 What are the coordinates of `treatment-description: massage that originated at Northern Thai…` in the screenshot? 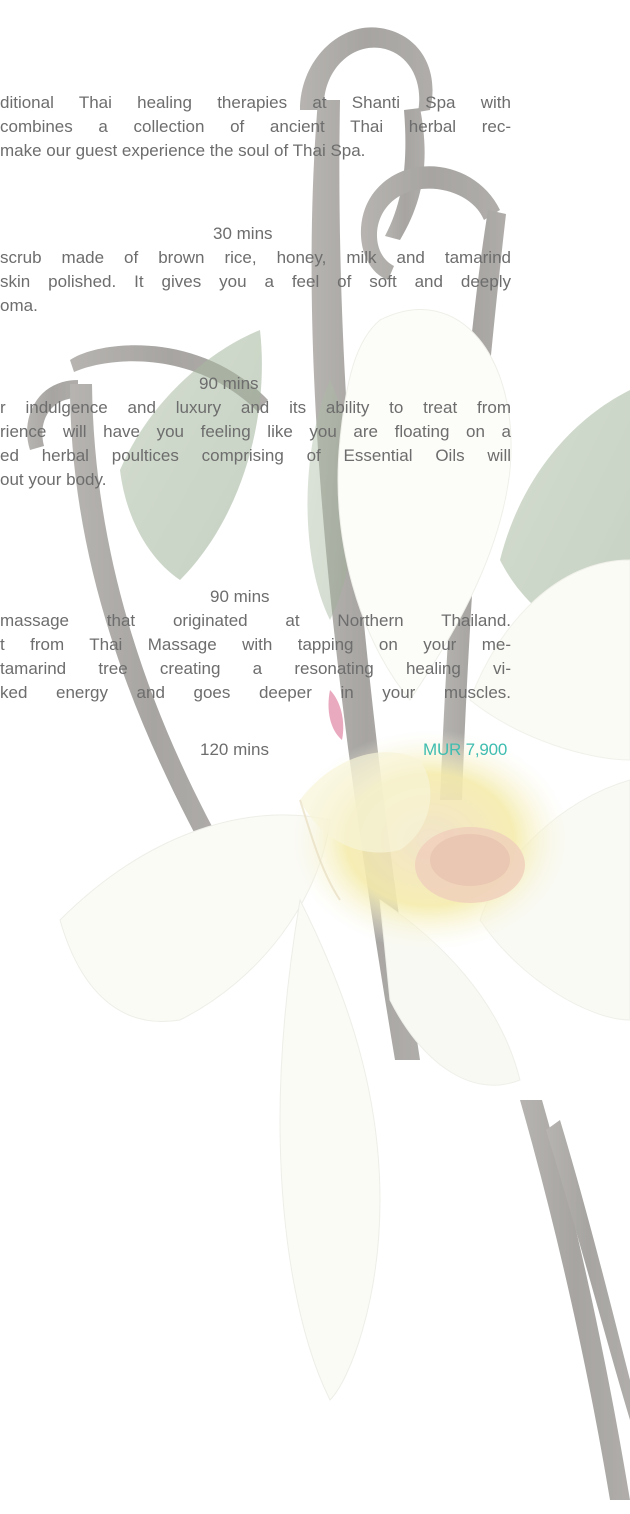 It's located at (255, 657).